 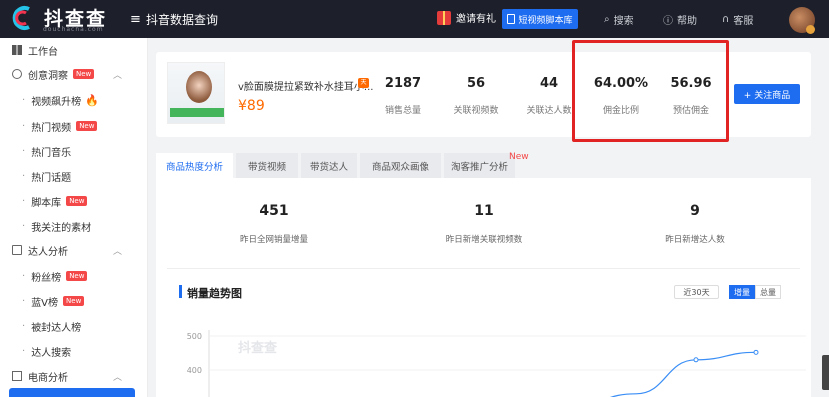 I want to click on sidebar-item-label: 热门视频, so click(x=51, y=128).